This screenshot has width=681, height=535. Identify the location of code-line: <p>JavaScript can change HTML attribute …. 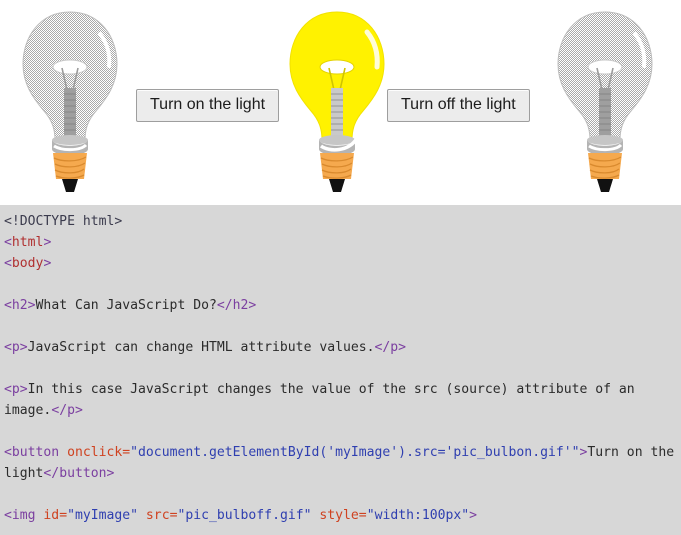
(340, 347).